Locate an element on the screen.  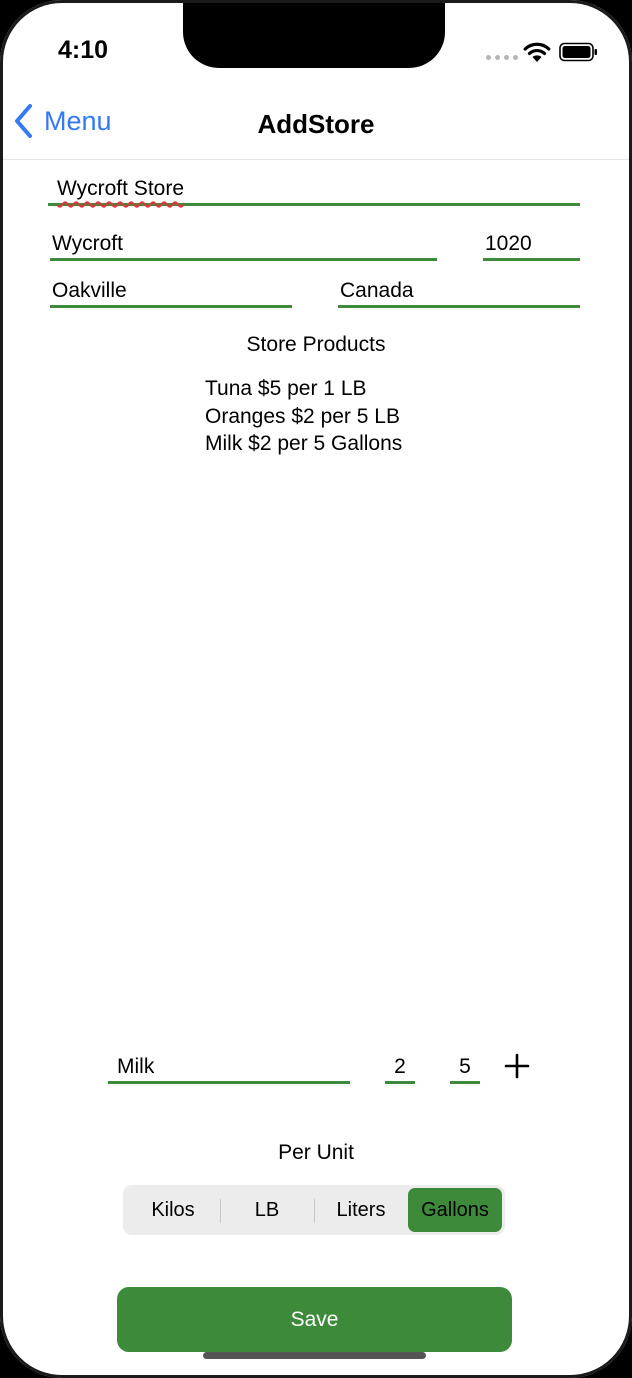
street-number-field: 1020 is located at coordinates (531, 245).